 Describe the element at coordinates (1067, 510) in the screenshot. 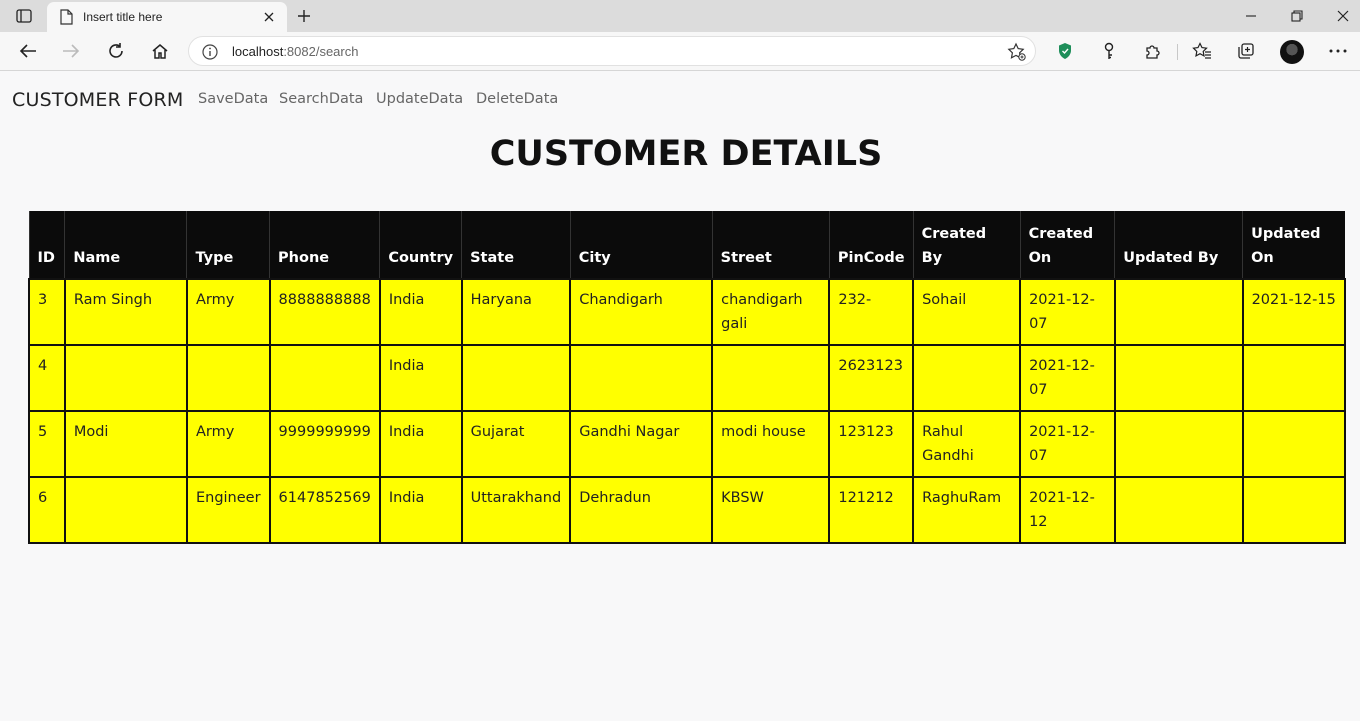

I see `table-cell: 2021-12-12` at that location.